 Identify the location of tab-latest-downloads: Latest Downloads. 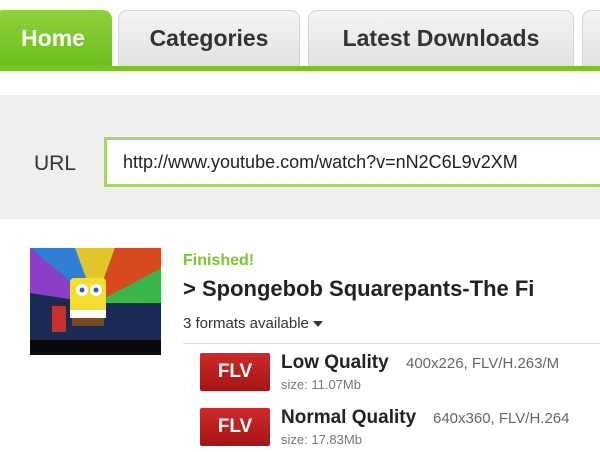
(441, 38).